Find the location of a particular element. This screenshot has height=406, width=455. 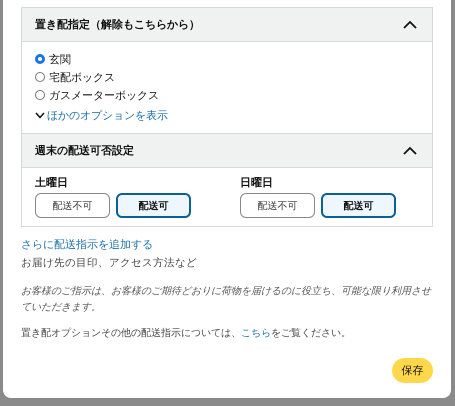

section-title: 週末の配送可否設定 is located at coordinates (84, 150).